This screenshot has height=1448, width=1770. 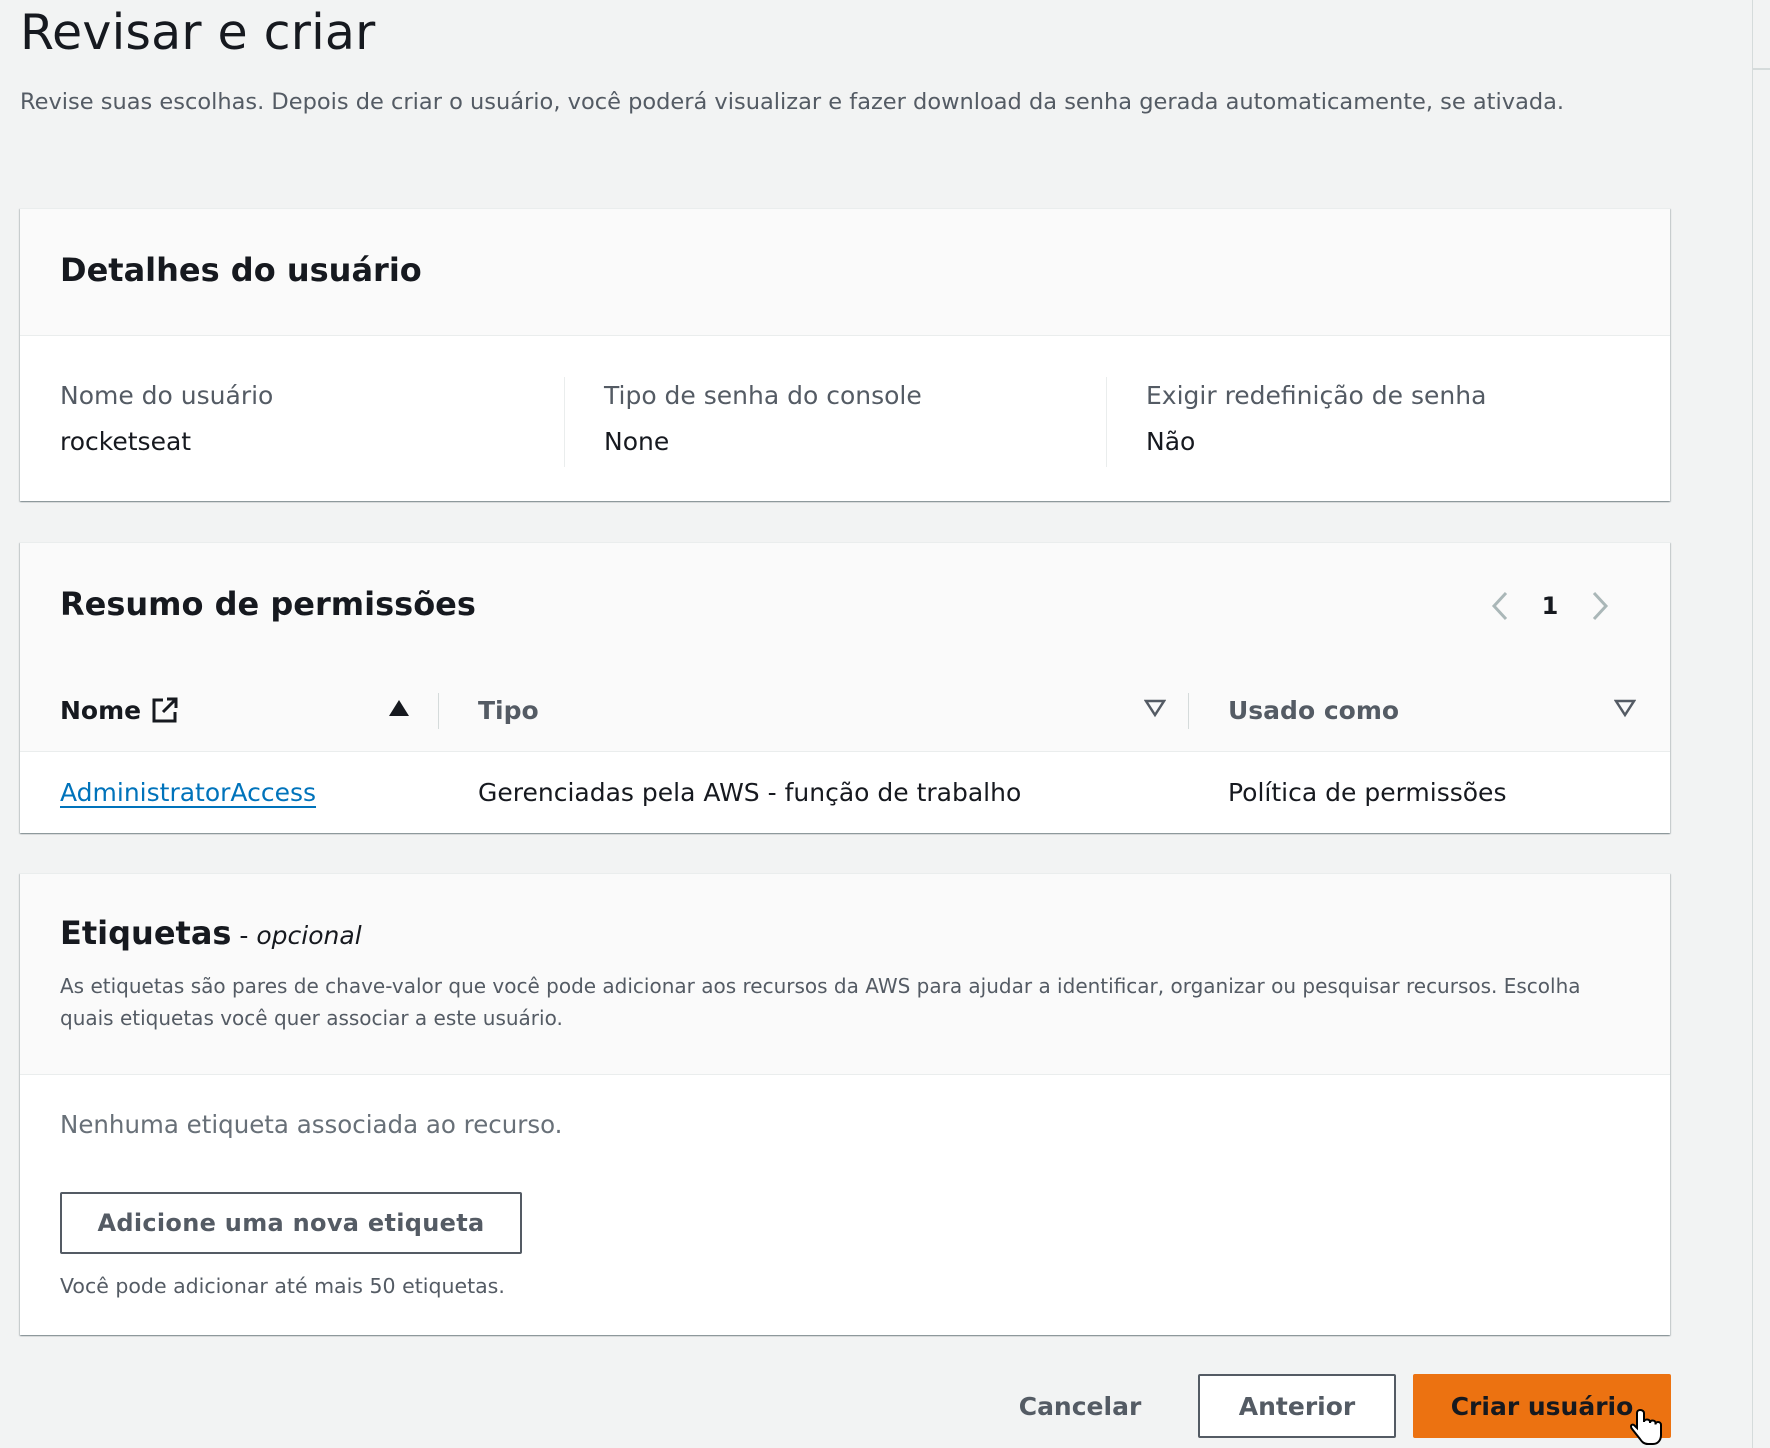 I want to click on tags-empty-text: Nenhuma etiqueta associada ao recurso., so click(x=311, y=1124).